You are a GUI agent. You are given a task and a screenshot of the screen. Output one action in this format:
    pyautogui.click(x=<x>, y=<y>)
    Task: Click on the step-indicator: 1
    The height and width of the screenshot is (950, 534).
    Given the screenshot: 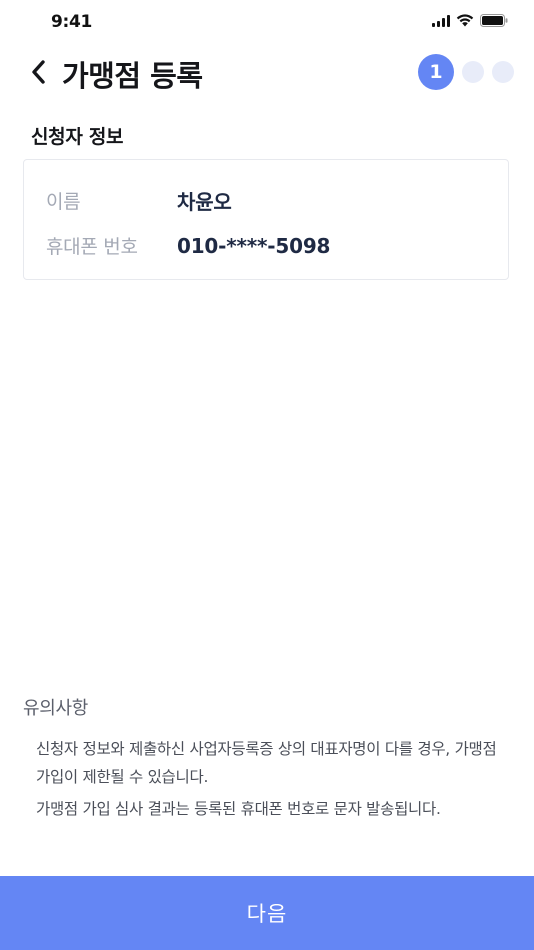 What is the action you would take?
    pyautogui.click(x=466, y=72)
    